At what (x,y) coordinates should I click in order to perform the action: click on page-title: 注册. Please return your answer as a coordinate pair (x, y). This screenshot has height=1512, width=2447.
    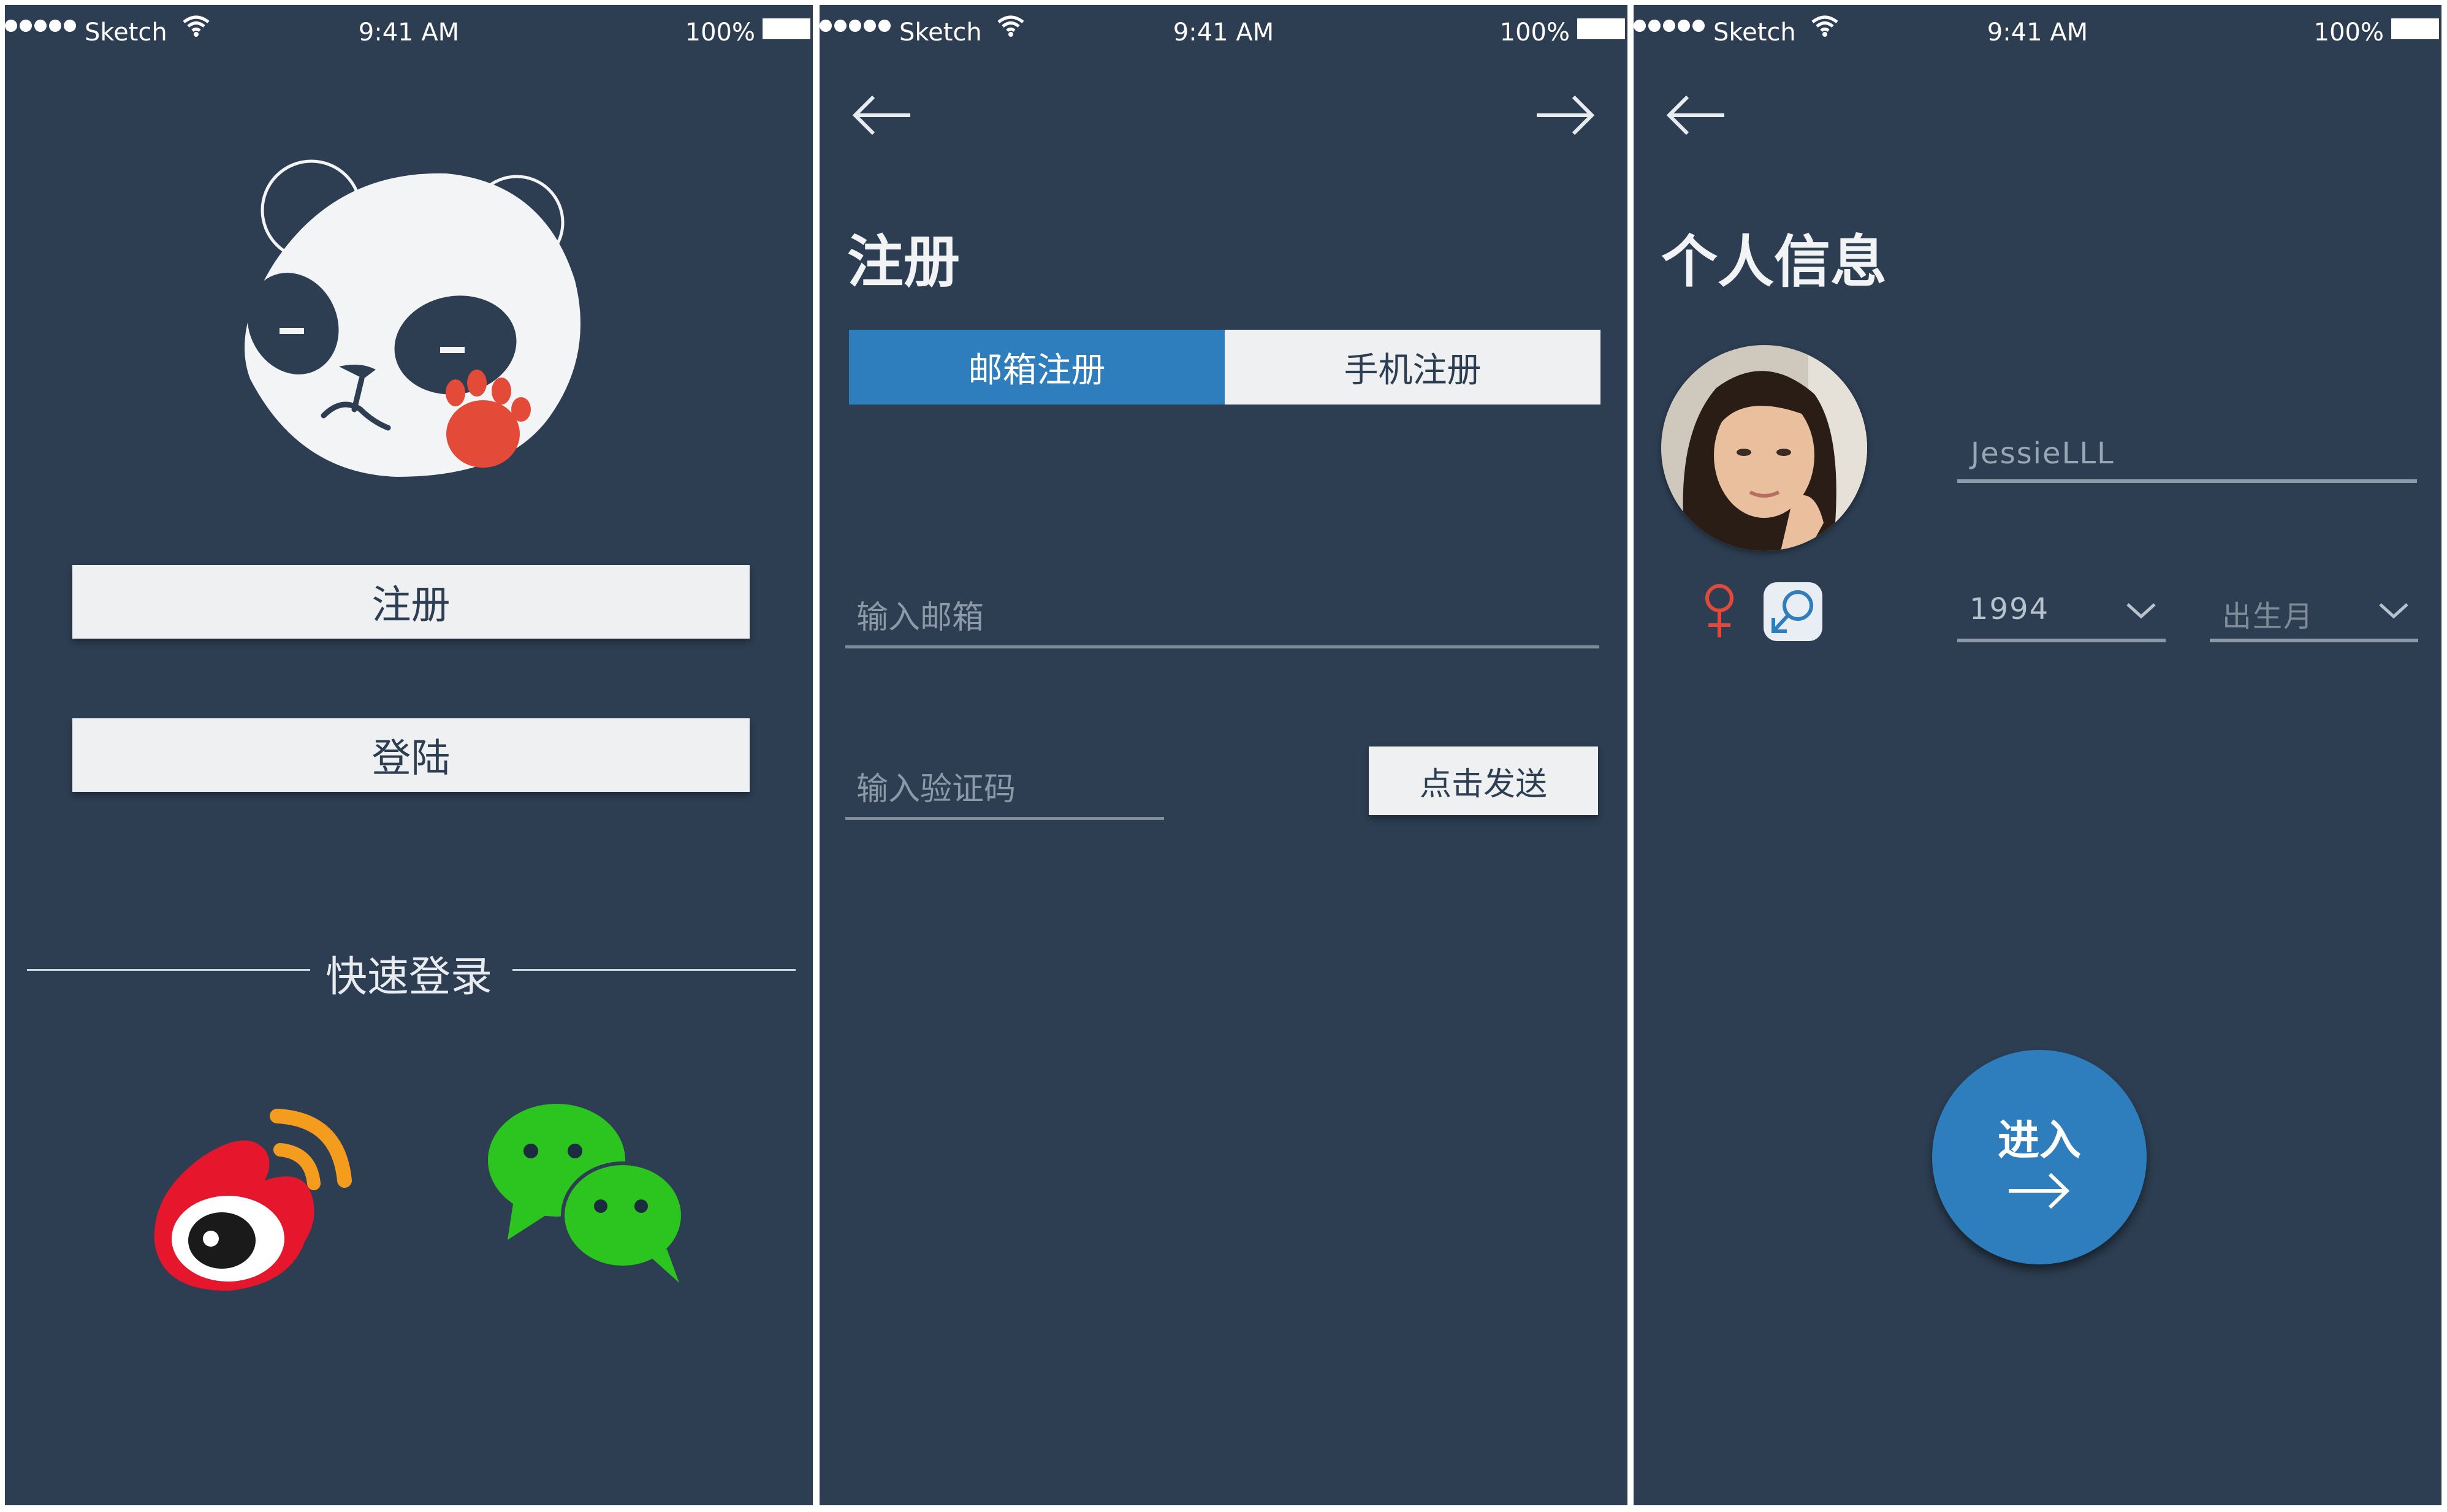
    Looking at the image, I should click on (904, 262).